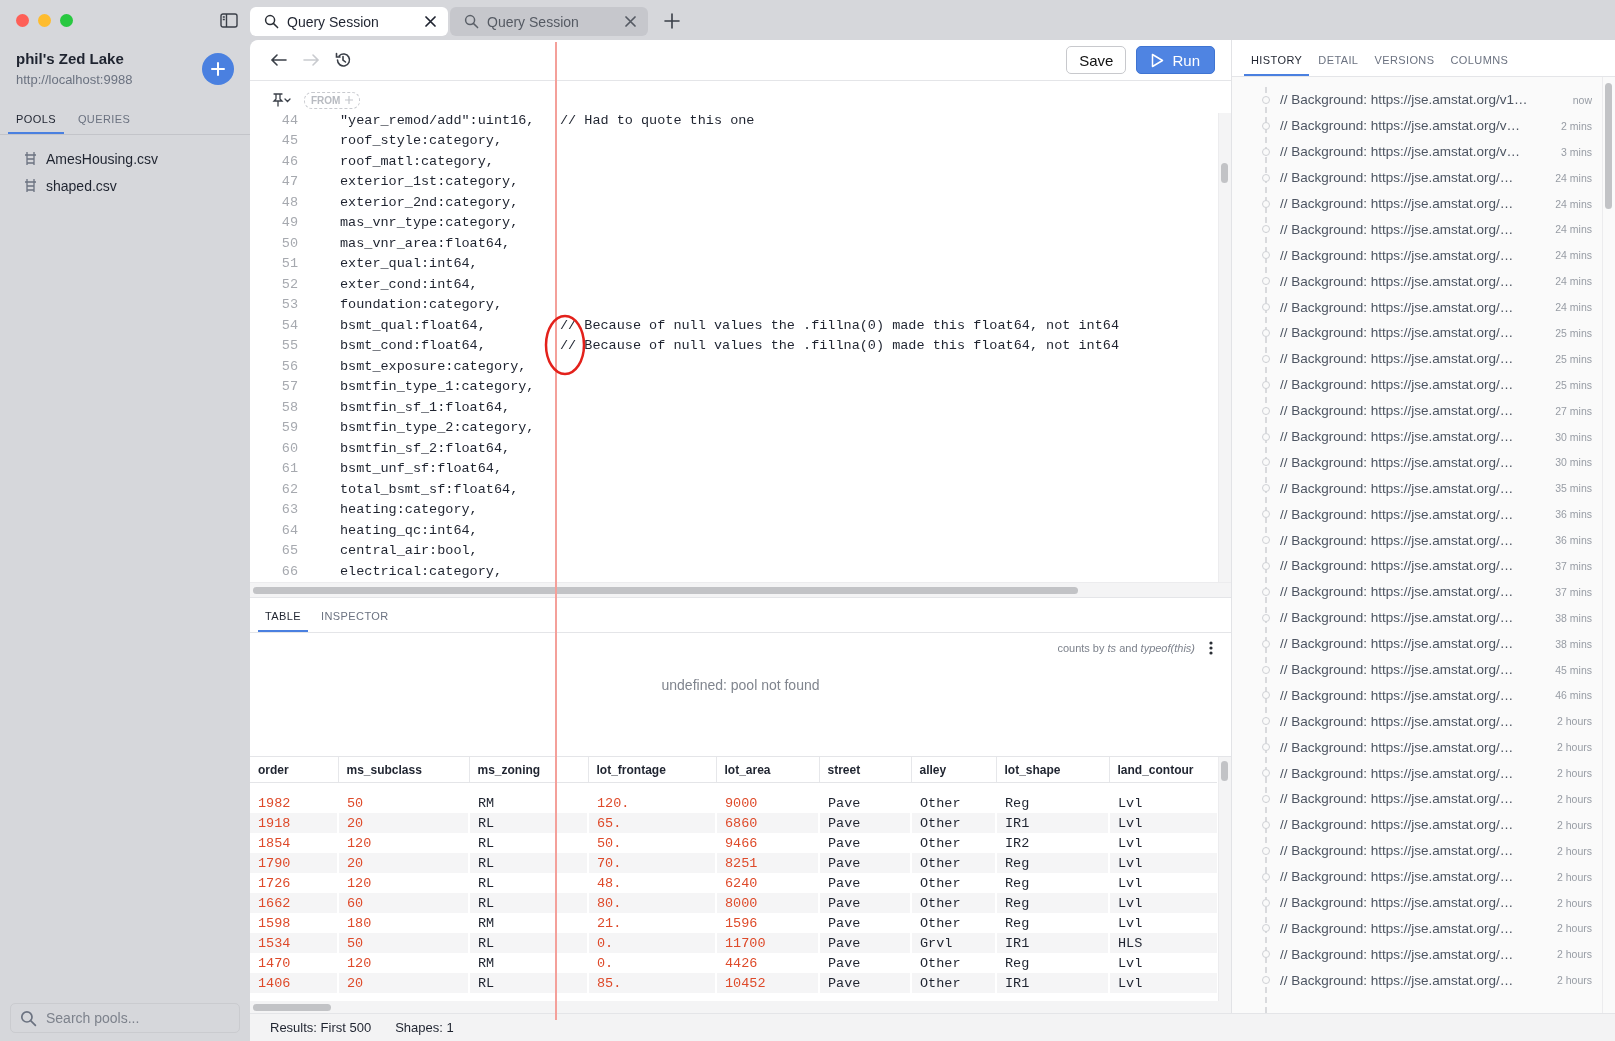 The height and width of the screenshot is (1041, 1615). I want to click on column-header: order, so click(294, 770).